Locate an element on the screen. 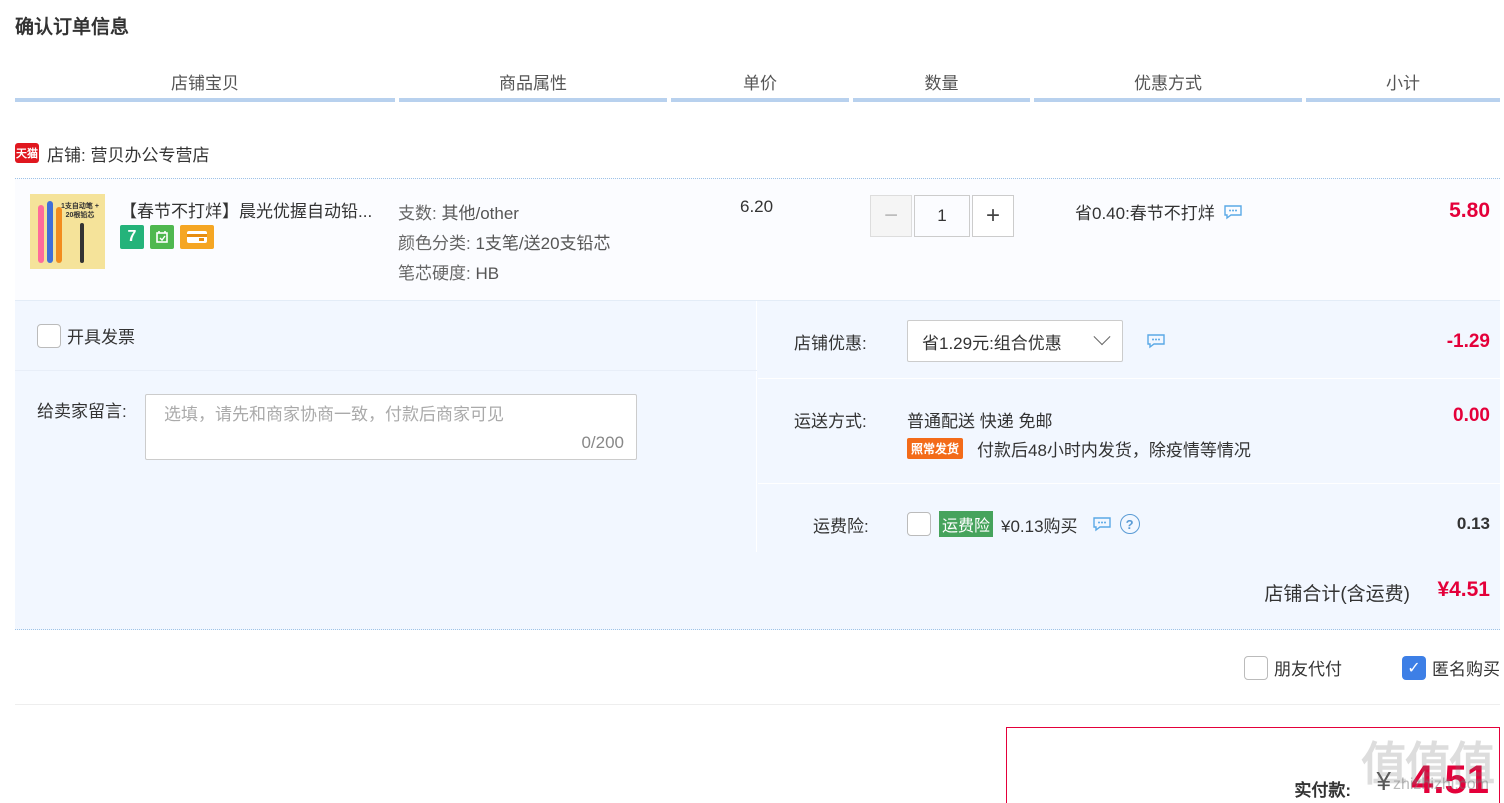 Image resolution: width=1504 pixels, height=803 pixels. quantity-stepper: − 1 + is located at coordinates (942, 216).